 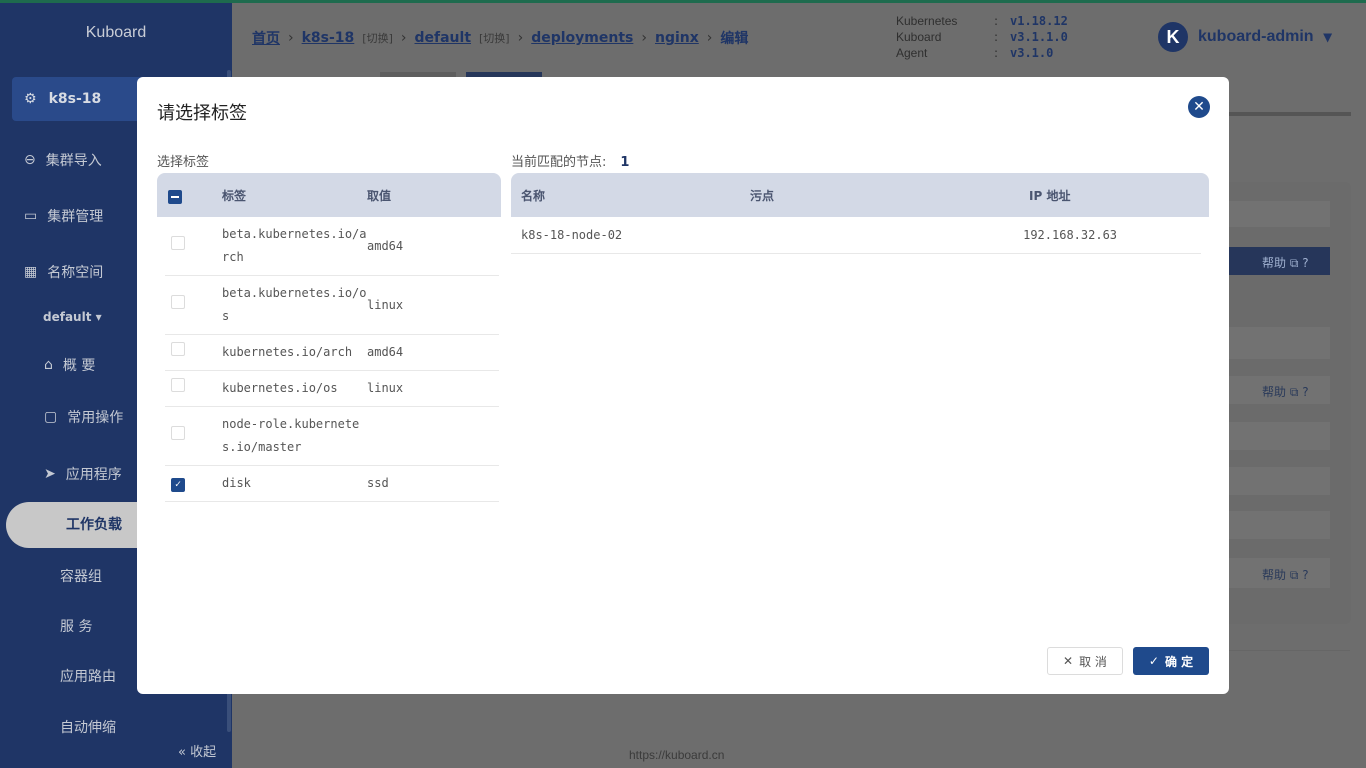 I want to click on label-key: beta.kubernetes.io/arch, so click(x=294, y=245).